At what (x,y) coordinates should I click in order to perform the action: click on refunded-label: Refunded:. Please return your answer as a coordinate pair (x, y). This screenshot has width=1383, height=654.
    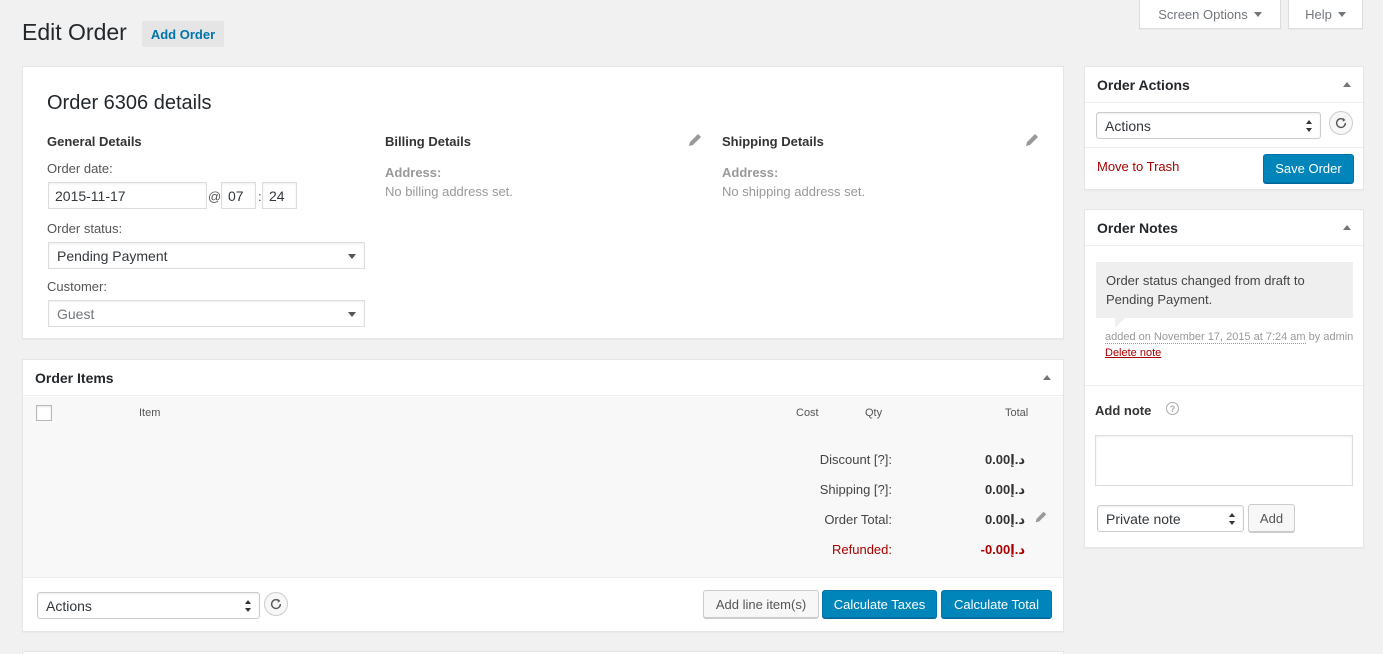
    Looking at the image, I should click on (862, 549).